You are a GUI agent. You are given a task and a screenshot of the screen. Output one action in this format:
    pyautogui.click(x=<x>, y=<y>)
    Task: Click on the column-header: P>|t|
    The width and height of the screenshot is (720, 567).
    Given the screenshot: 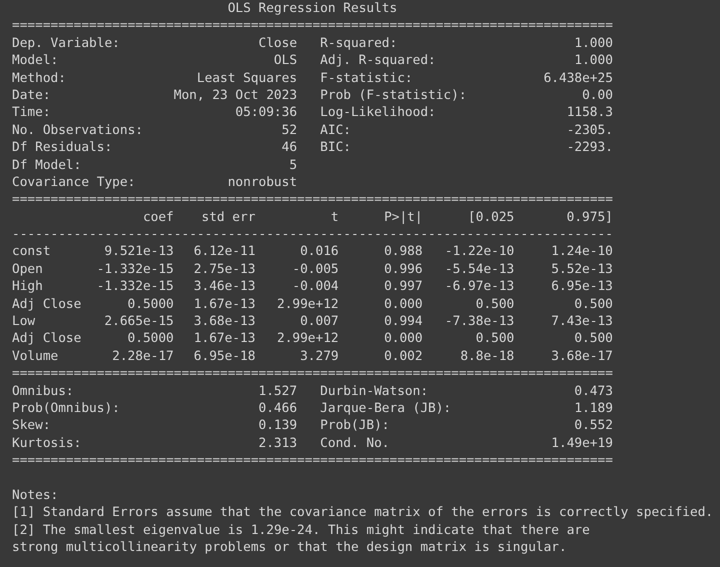 What is the action you would take?
    pyautogui.click(x=403, y=217)
    